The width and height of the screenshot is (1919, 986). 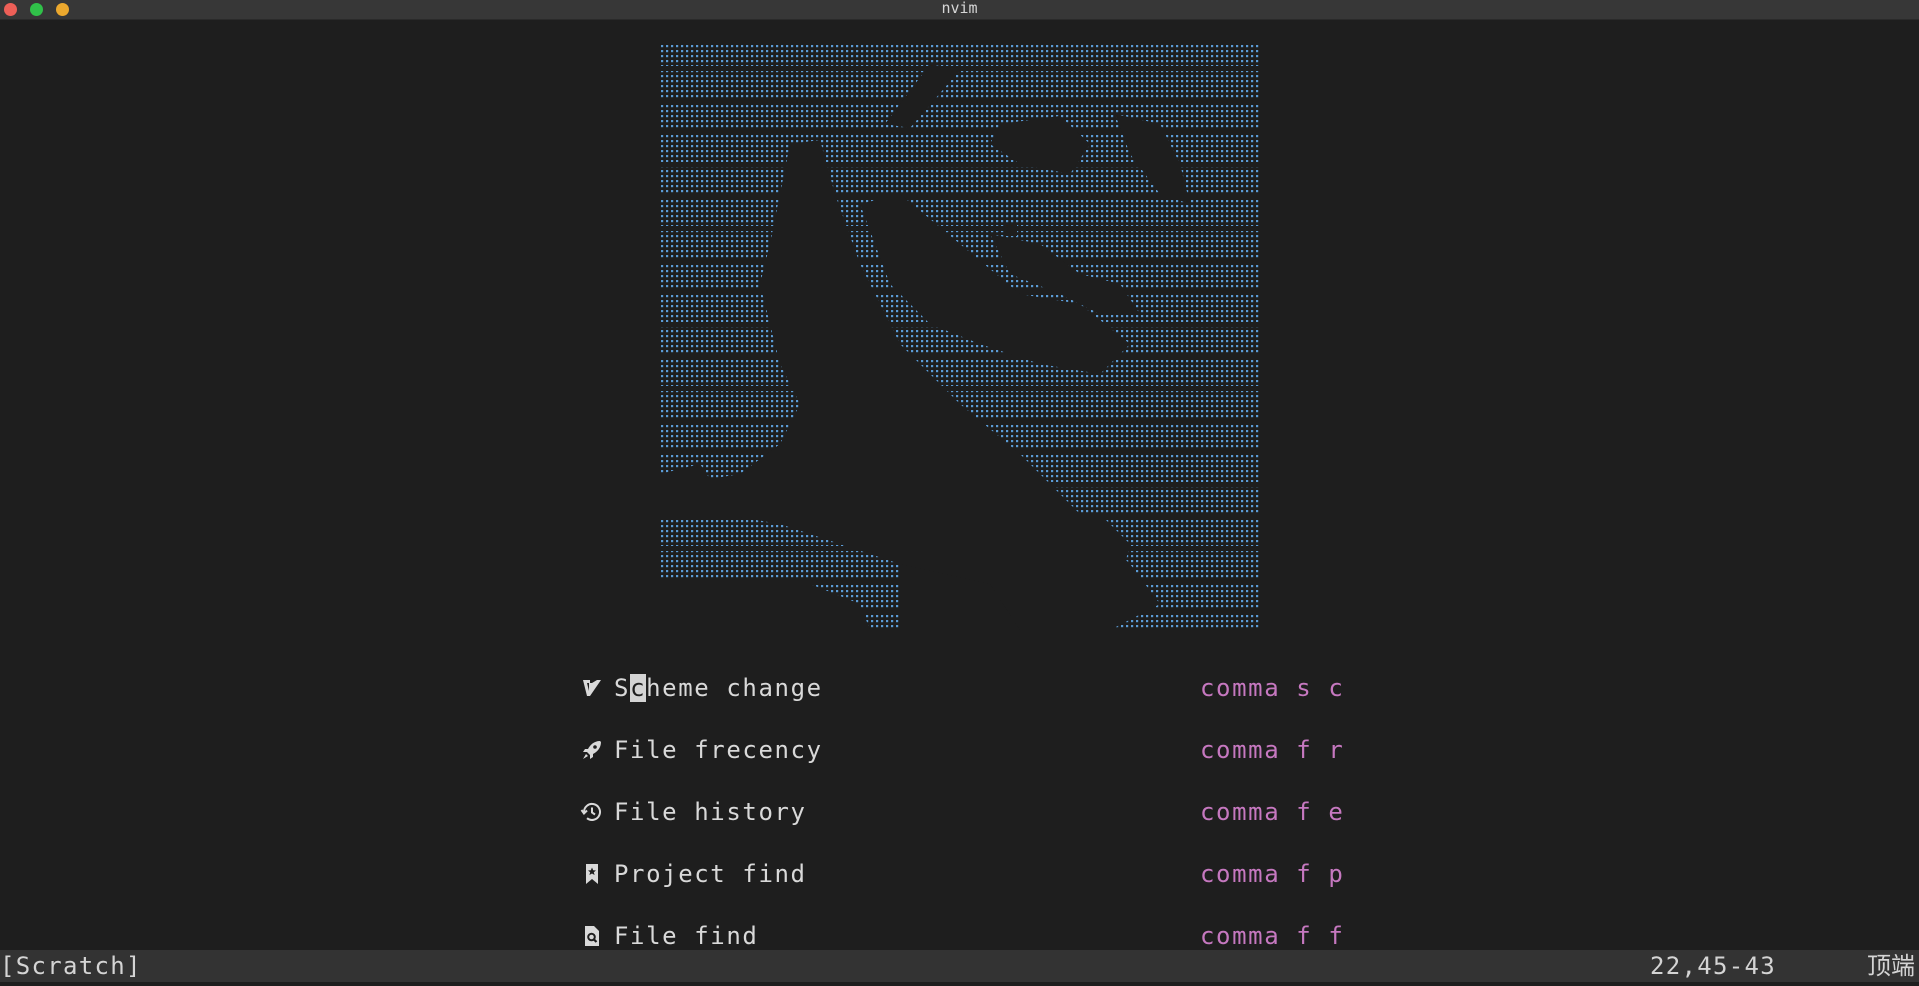 I want to click on bookmark-icon, so click(x=593, y=875).